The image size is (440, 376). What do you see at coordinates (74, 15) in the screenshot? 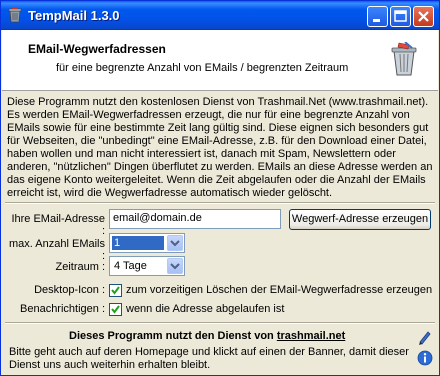
I see `window-title: TempMail 1.3.0` at bounding box center [74, 15].